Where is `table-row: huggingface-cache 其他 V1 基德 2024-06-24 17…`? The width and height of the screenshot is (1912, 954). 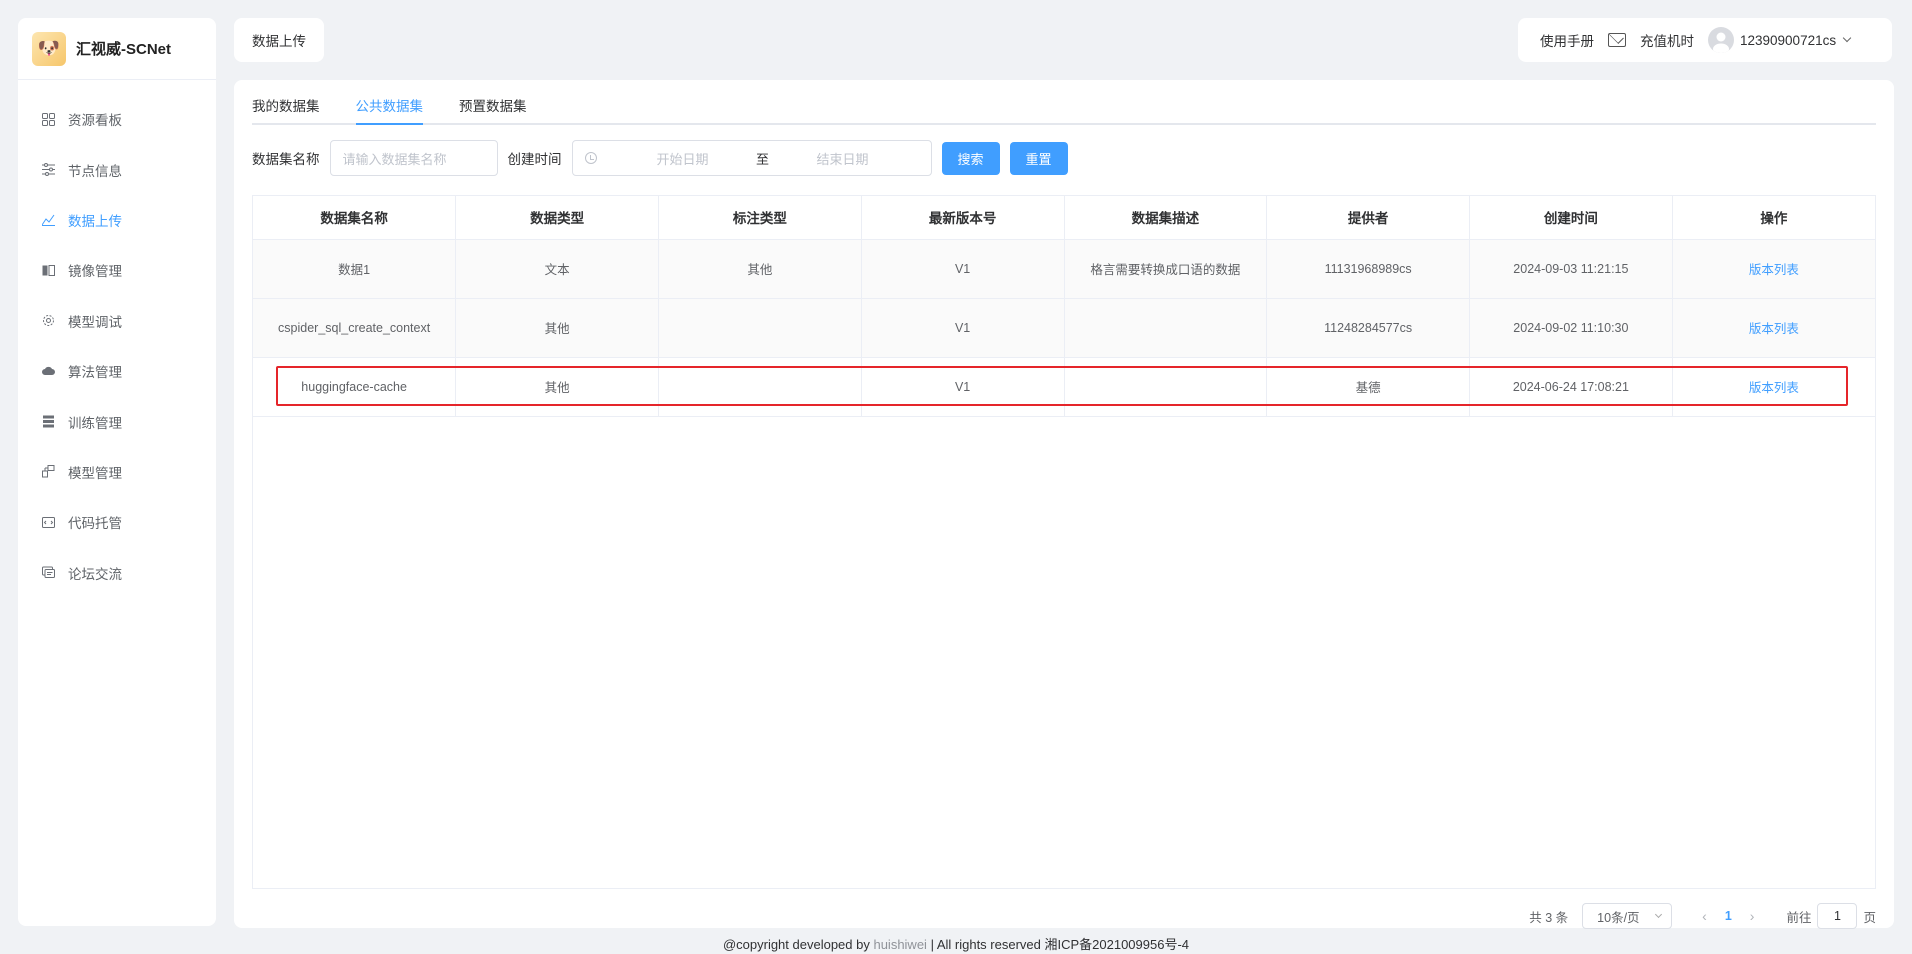 table-row: huggingface-cache 其他 V1 基德 2024-06-24 17… is located at coordinates (1064, 387).